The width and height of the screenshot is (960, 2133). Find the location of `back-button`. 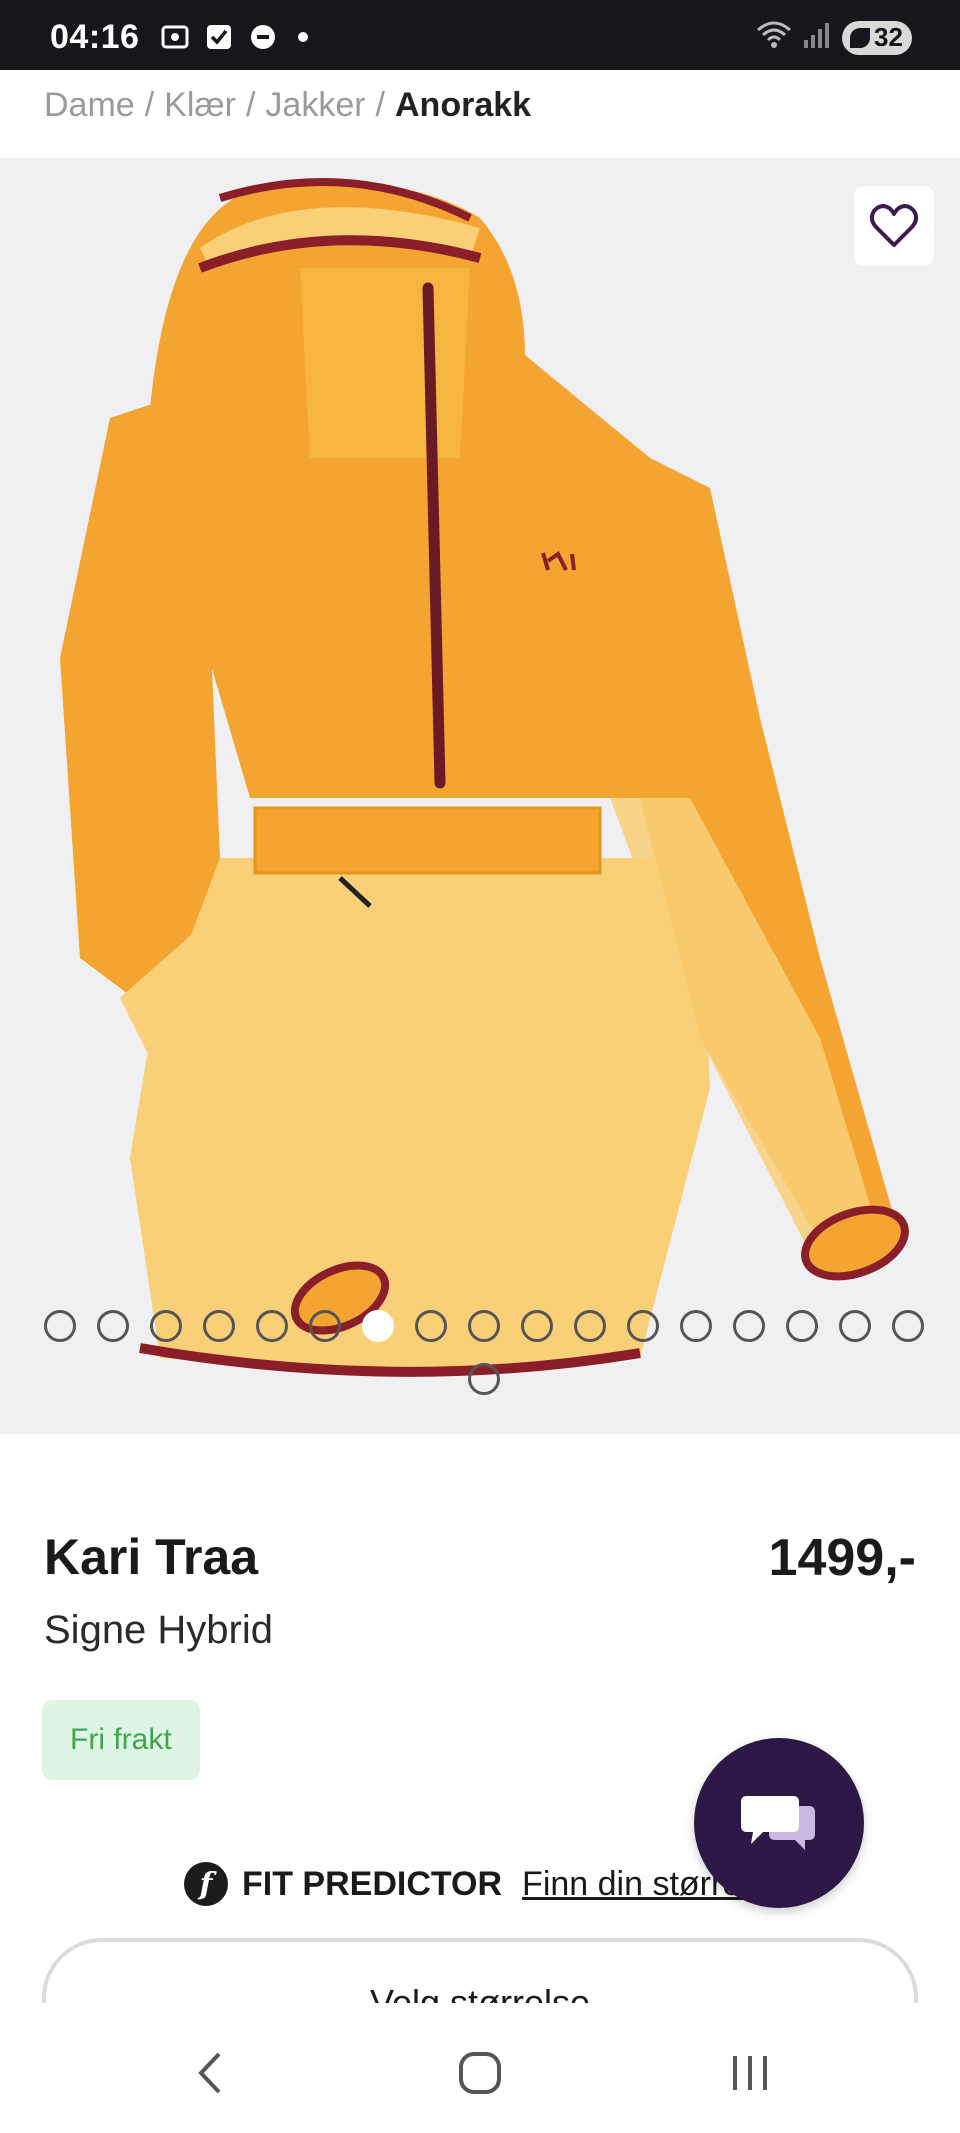

back-button is located at coordinates (210, 2073).